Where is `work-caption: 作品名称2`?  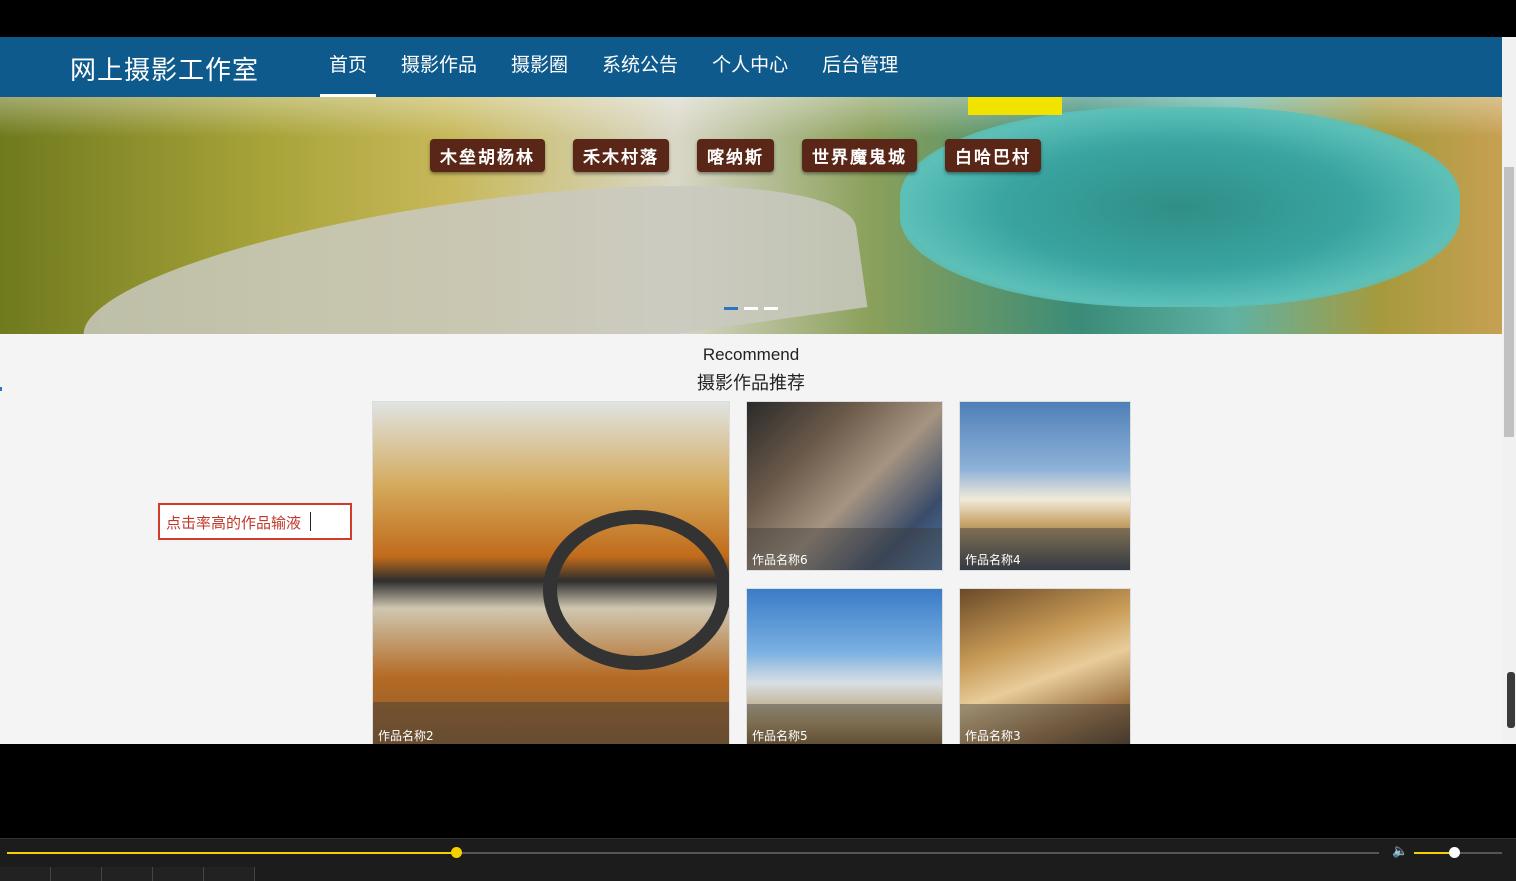
work-caption: 作品名称2 is located at coordinates (406, 736).